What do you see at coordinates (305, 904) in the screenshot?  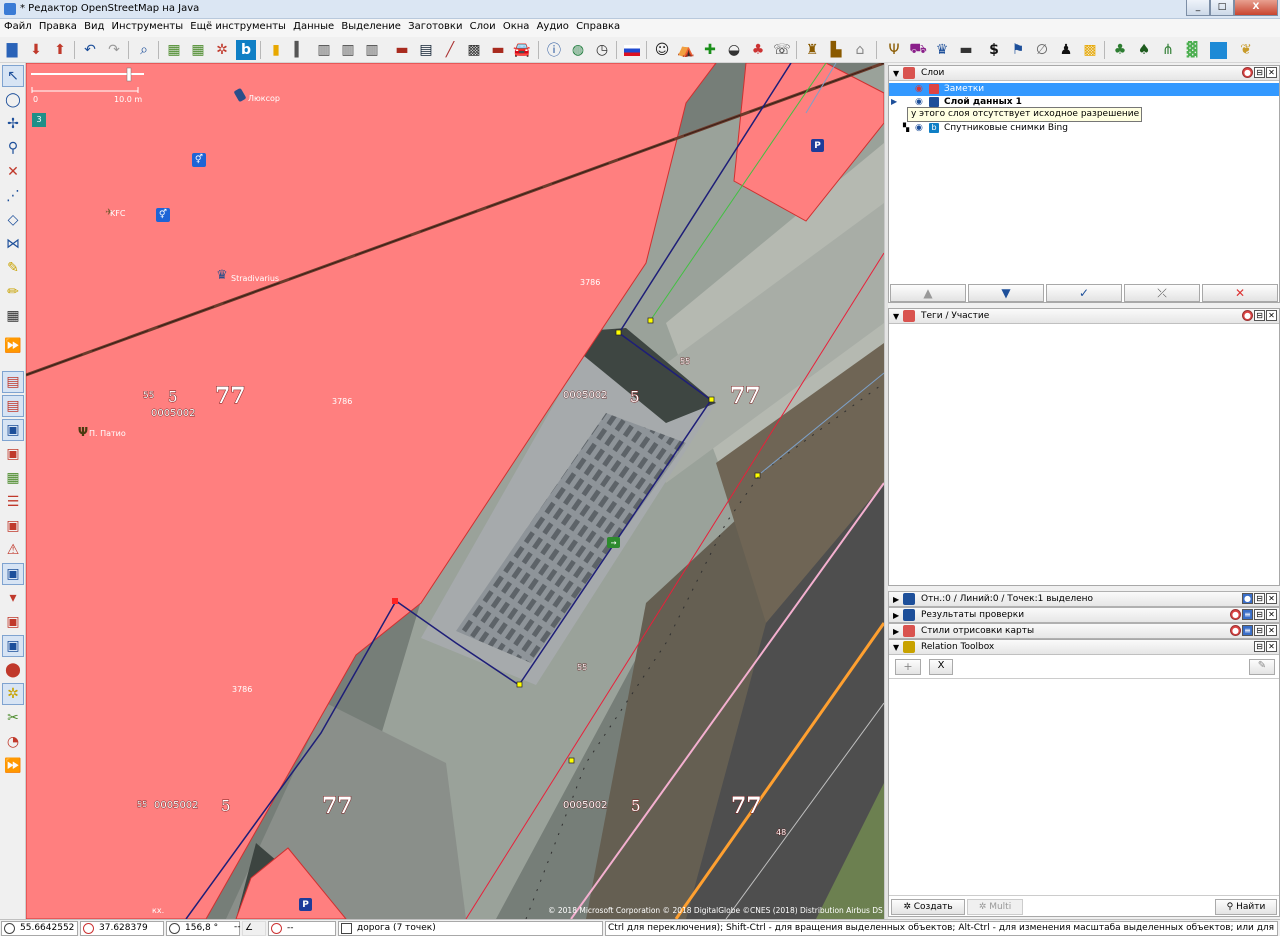 I see `parking-poi-icon-2: P` at bounding box center [305, 904].